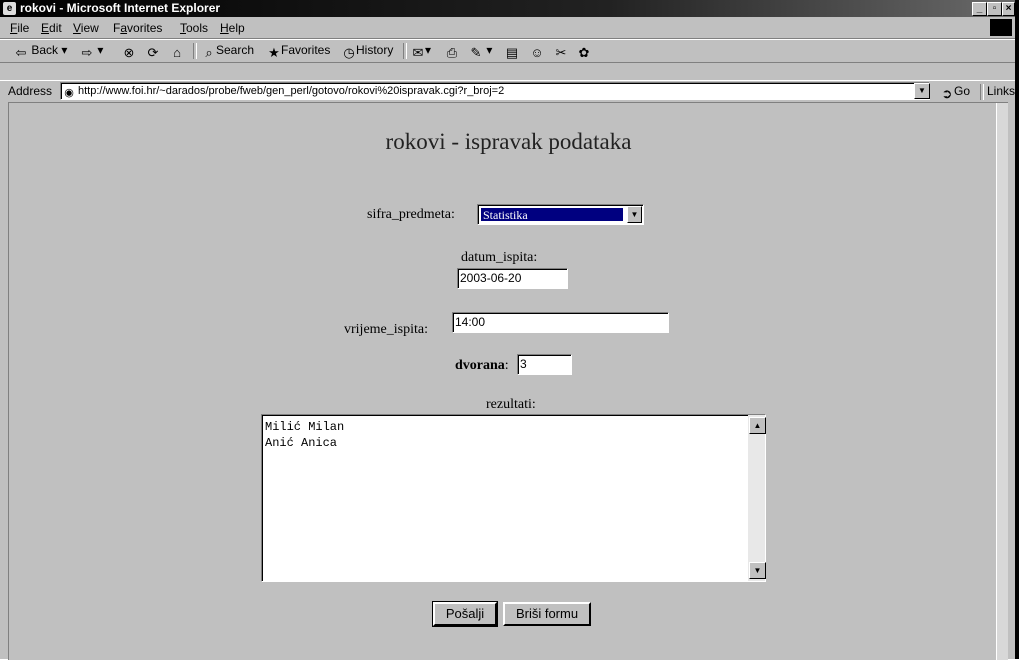 This screenshot has width=1019, height=660. What do you see at coordinates (418, 52) in the screenshot?
I see `mail-icon: ✉` at bounding box center [418, 52].